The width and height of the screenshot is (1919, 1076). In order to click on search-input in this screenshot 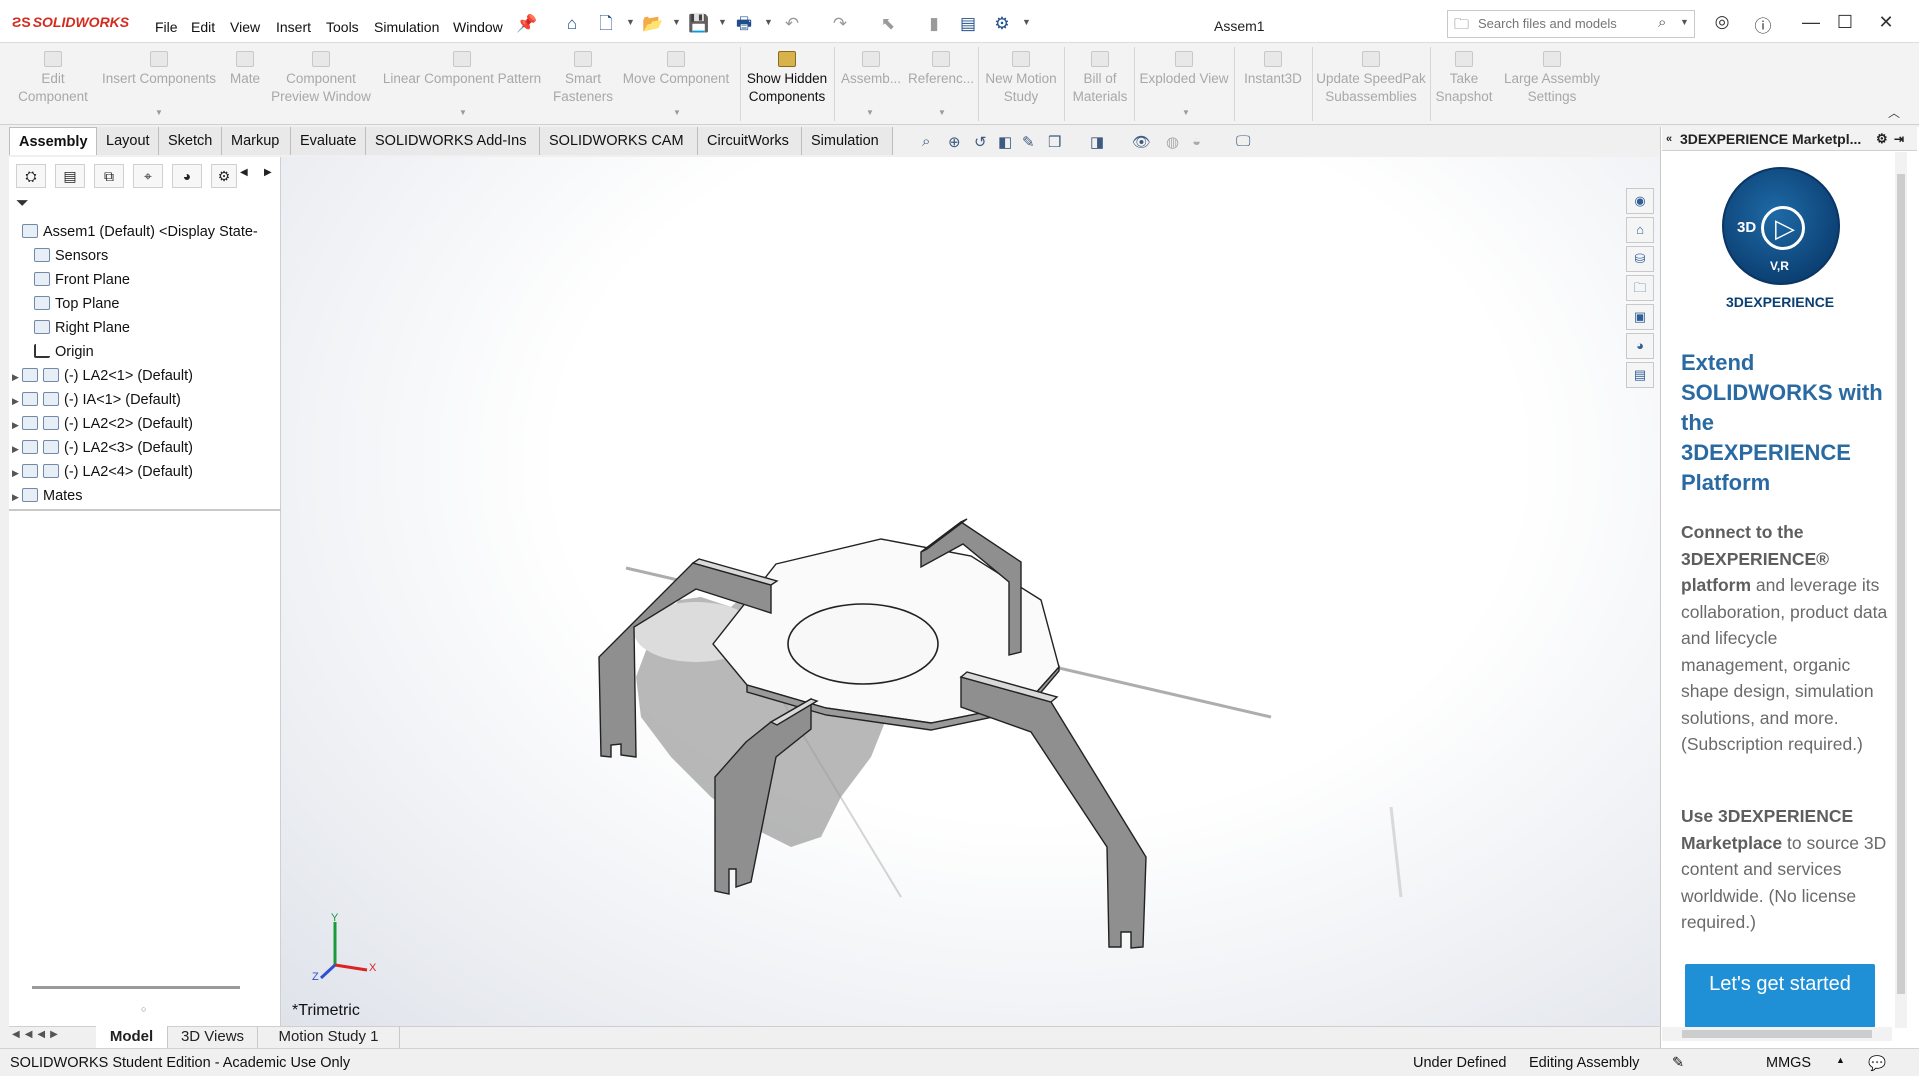, I will do `click(1565, 23)`.